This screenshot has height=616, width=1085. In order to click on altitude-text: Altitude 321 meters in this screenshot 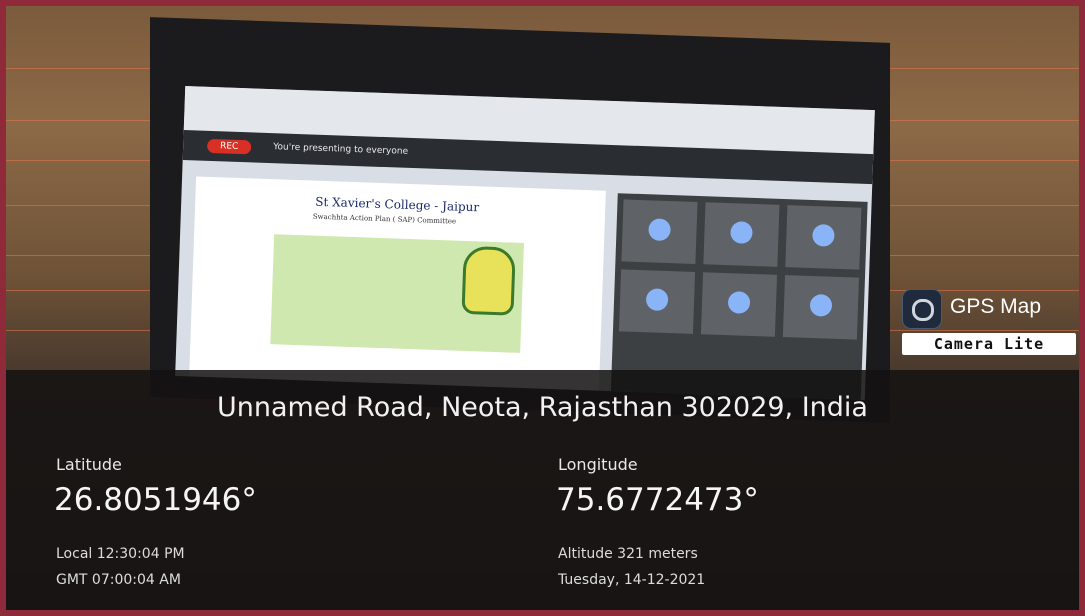, I will do `click(628, 554)`.